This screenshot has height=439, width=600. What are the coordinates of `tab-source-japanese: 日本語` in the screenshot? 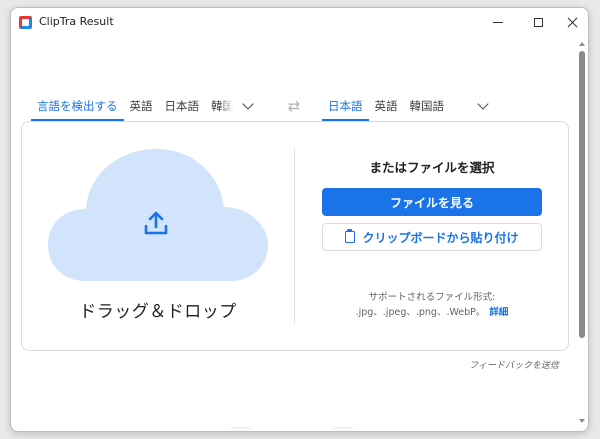 It's located at (182, 106).